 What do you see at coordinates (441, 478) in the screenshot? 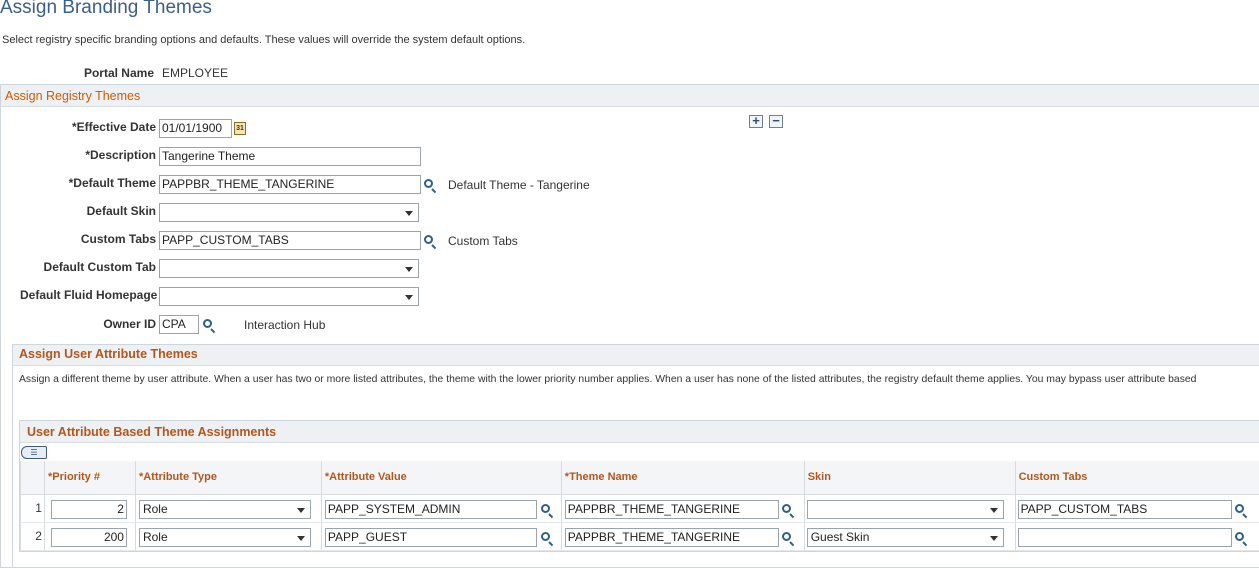
I see `col-header-attribute-value: *Attribute Value` at bounding box center [441, 478].